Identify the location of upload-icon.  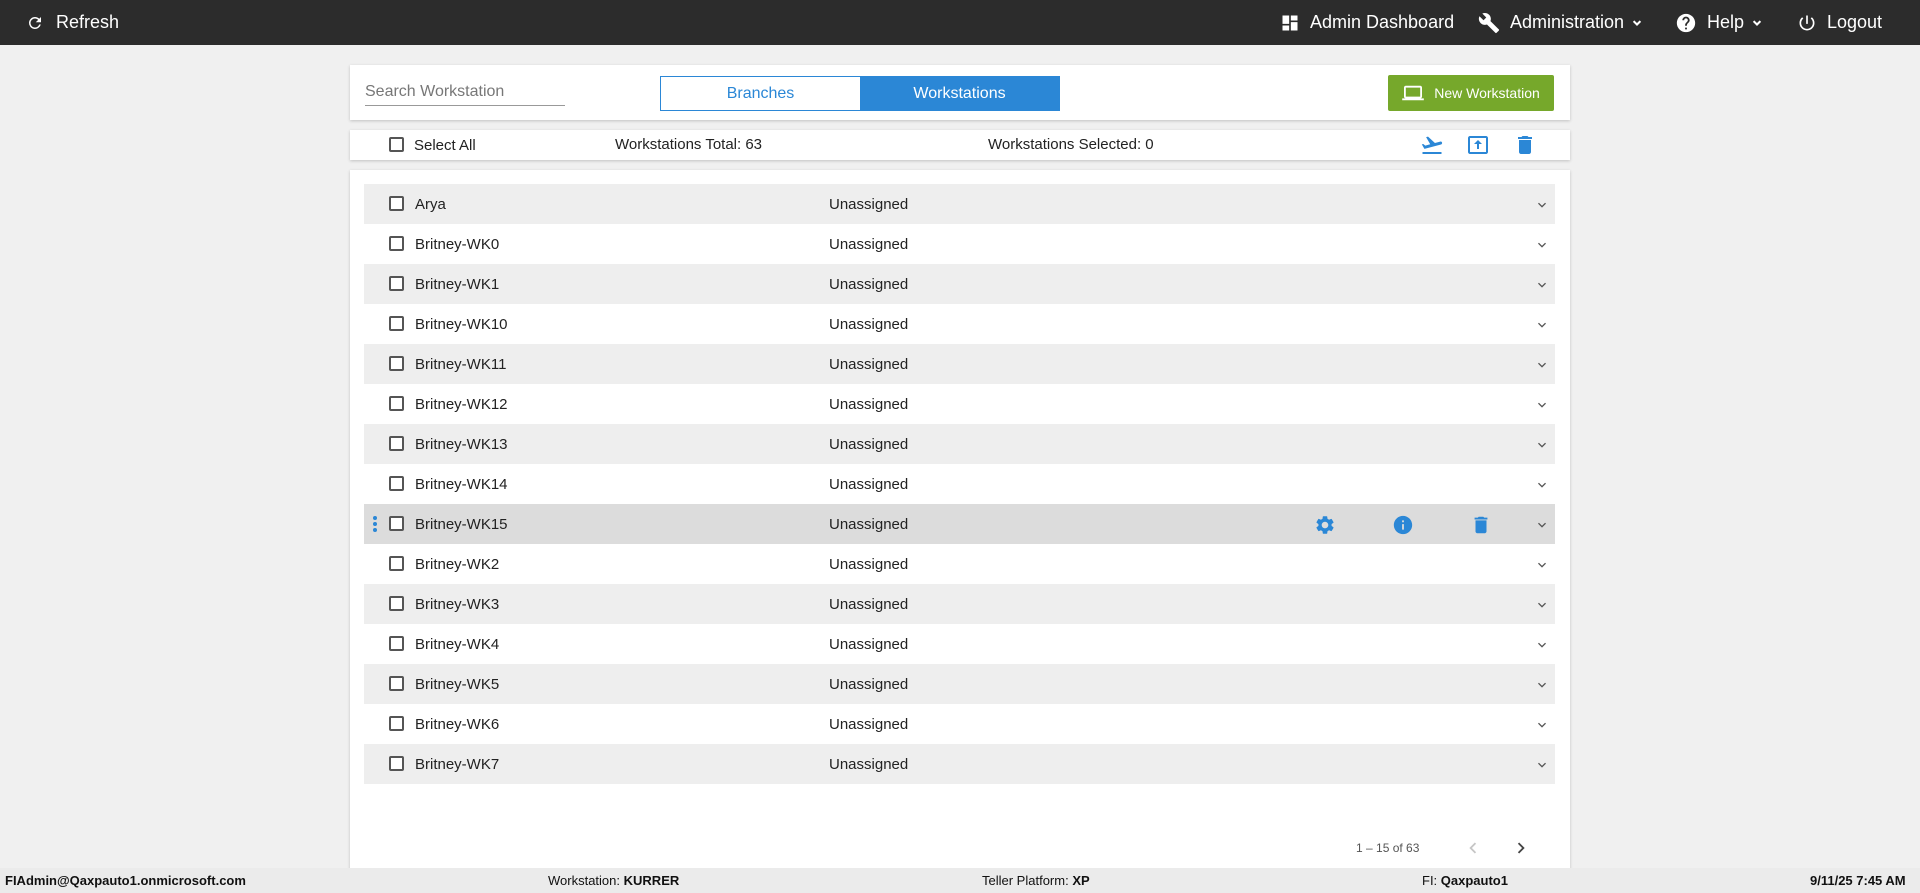
(1478, 145).